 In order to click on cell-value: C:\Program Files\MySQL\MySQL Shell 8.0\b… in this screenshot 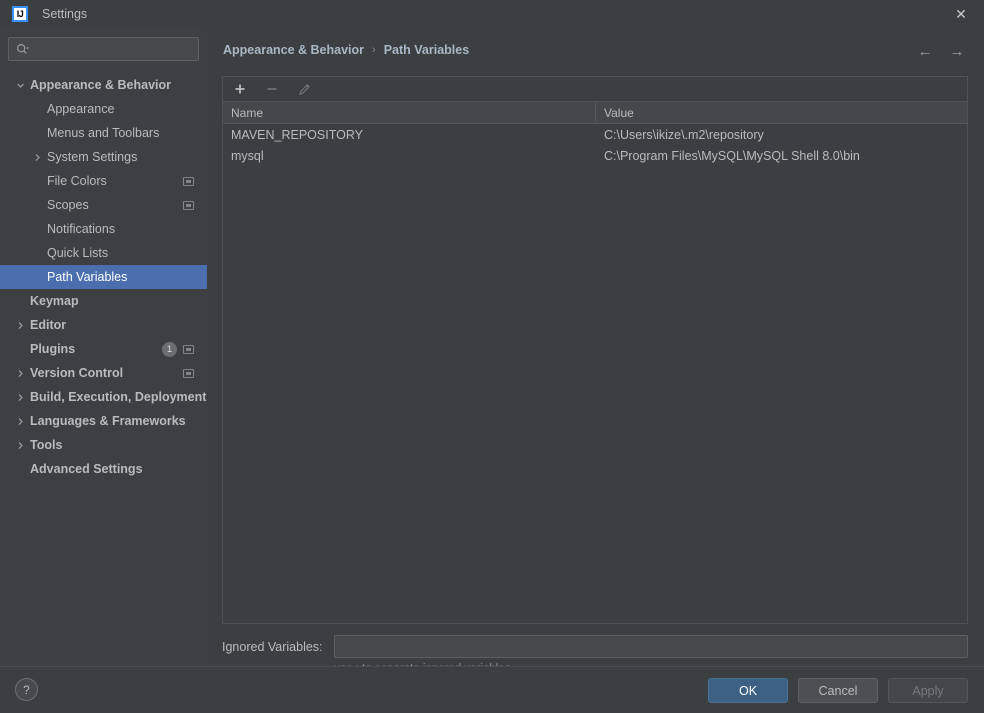, I will do `click(732, 155)`.